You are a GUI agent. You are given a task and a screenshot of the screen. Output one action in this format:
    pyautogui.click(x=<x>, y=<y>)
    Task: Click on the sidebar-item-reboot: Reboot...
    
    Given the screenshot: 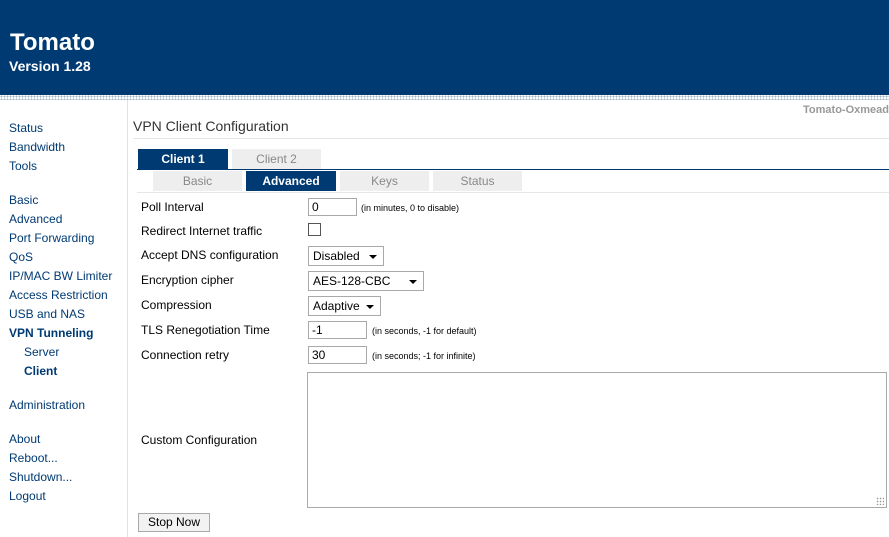 What is the action you would take?
    pyautogui.click(x=33, y=458)
    